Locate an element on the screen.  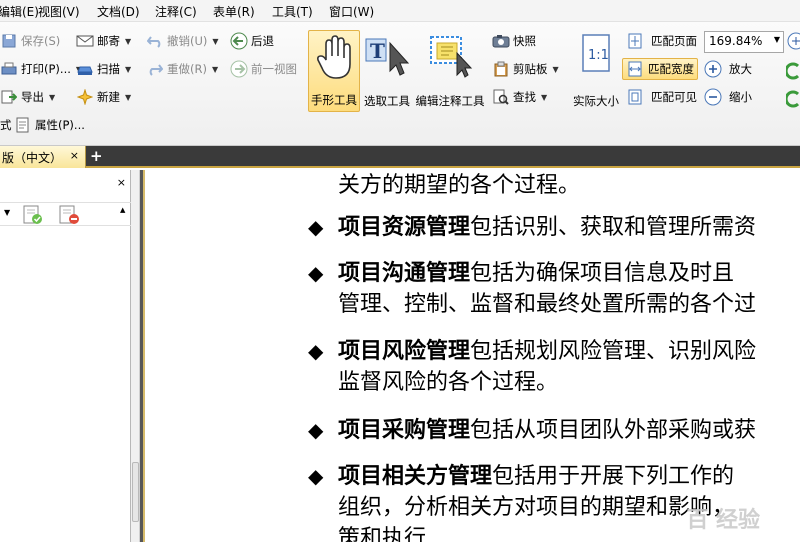
menu-view: 视图(V) is located at coordinates (59, 11).